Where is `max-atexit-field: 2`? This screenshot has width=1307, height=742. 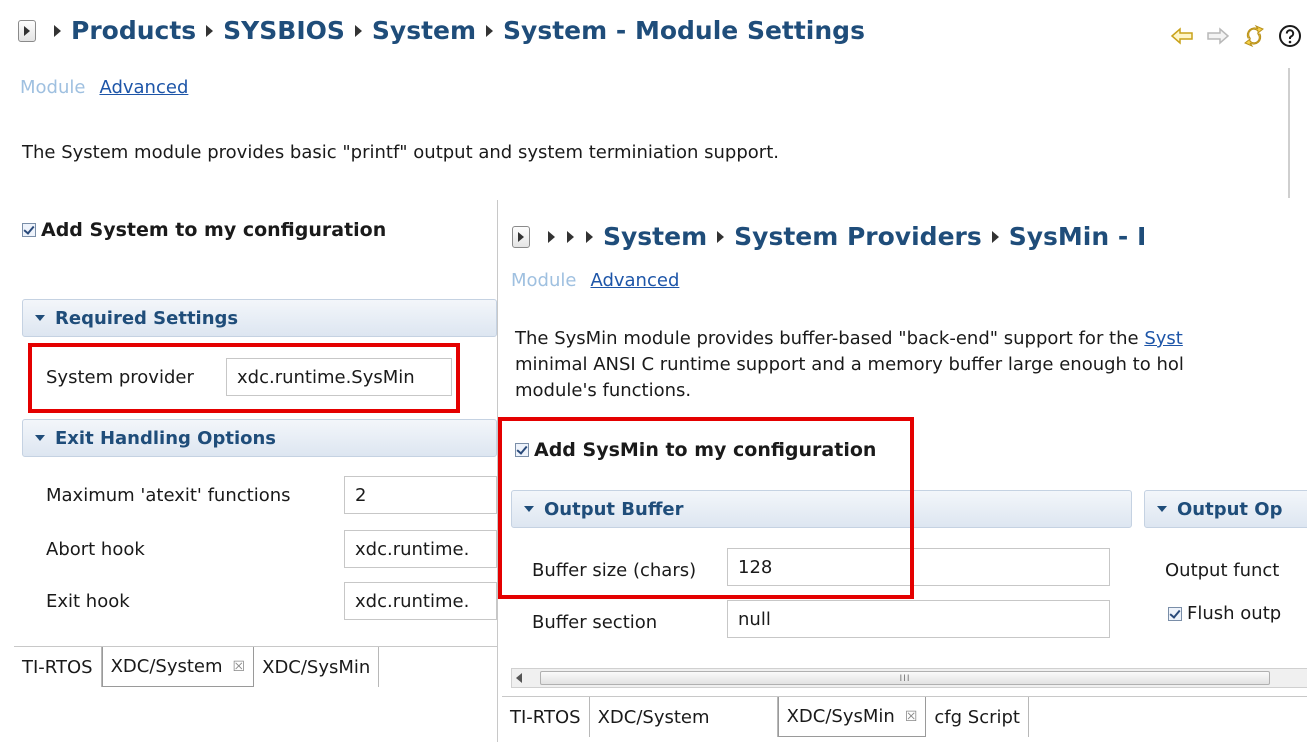 max-atexit-field: 2 is located at coordinates (420, 495).